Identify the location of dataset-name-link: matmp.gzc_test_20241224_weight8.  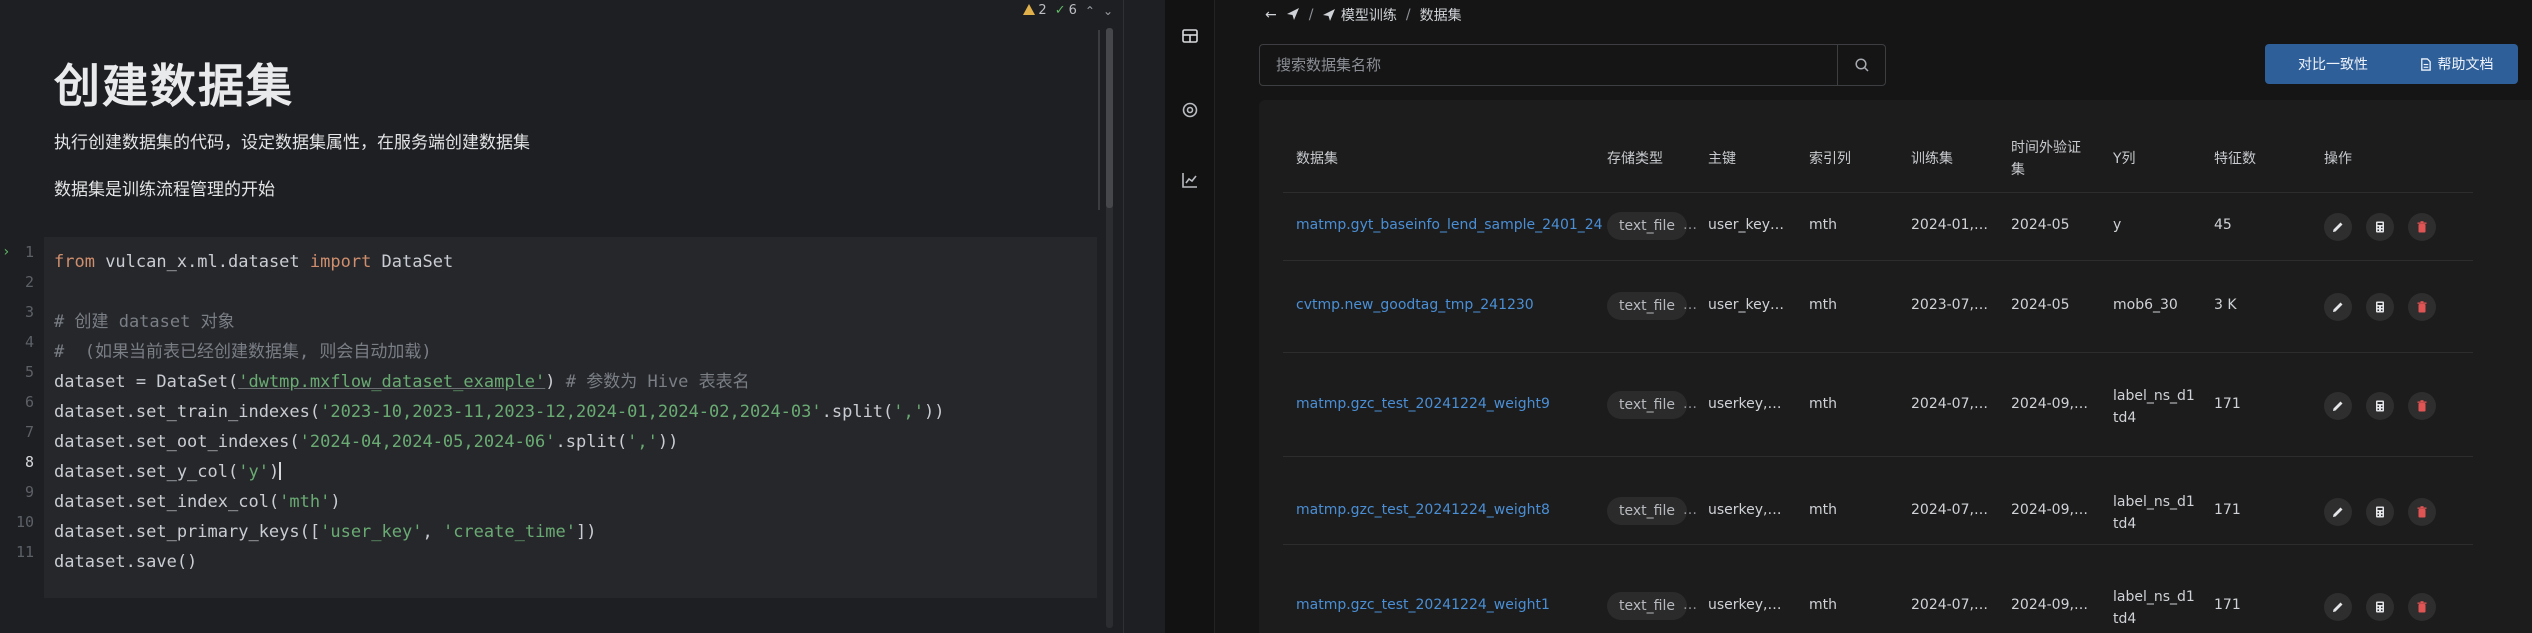
(1423, 510).